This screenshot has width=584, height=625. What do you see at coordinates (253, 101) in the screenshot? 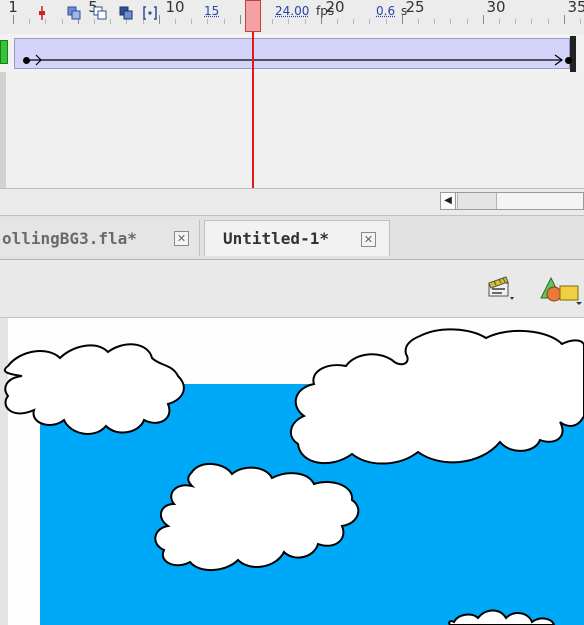
I see `playhead-line` at bounding box center [253, 101].